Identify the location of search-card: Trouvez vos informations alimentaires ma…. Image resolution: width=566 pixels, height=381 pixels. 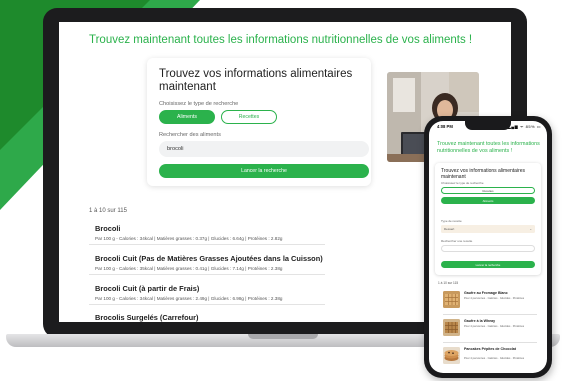
(259, 122).